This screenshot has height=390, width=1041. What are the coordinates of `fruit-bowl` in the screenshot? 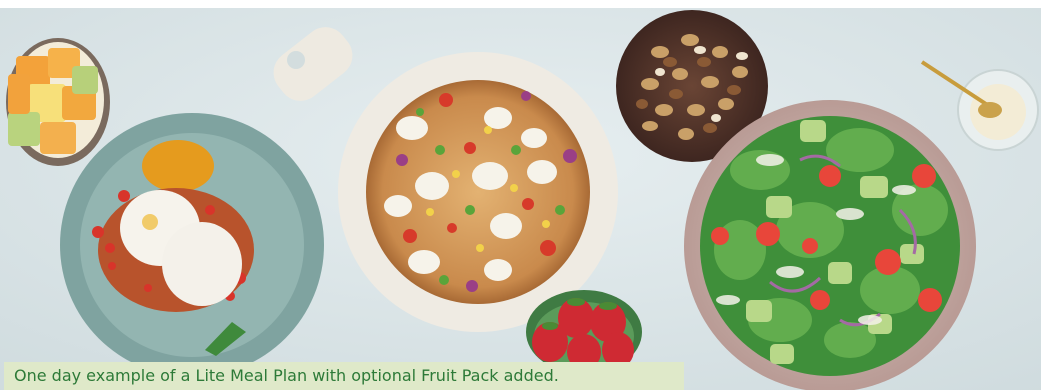 It's located at (58, 102).